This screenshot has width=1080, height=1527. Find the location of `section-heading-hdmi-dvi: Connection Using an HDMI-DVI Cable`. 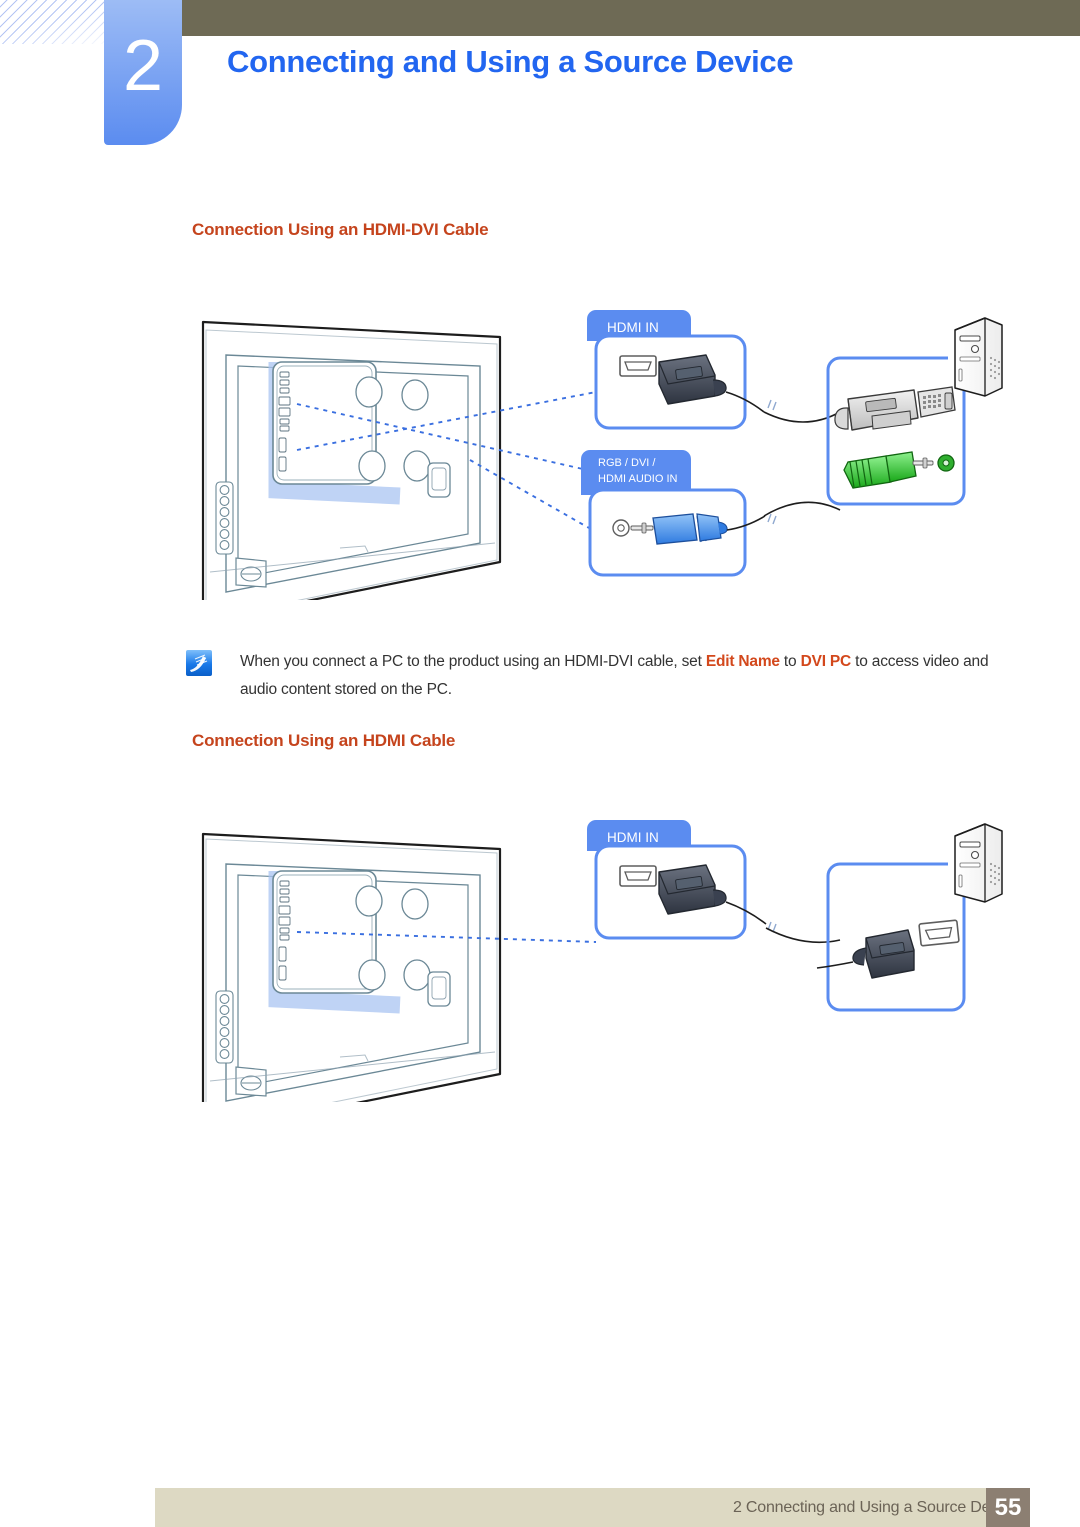

section-heading-hdmi-dvi: Connection Using an HDMI-DVI Cable is located at coordinates (340, 229).